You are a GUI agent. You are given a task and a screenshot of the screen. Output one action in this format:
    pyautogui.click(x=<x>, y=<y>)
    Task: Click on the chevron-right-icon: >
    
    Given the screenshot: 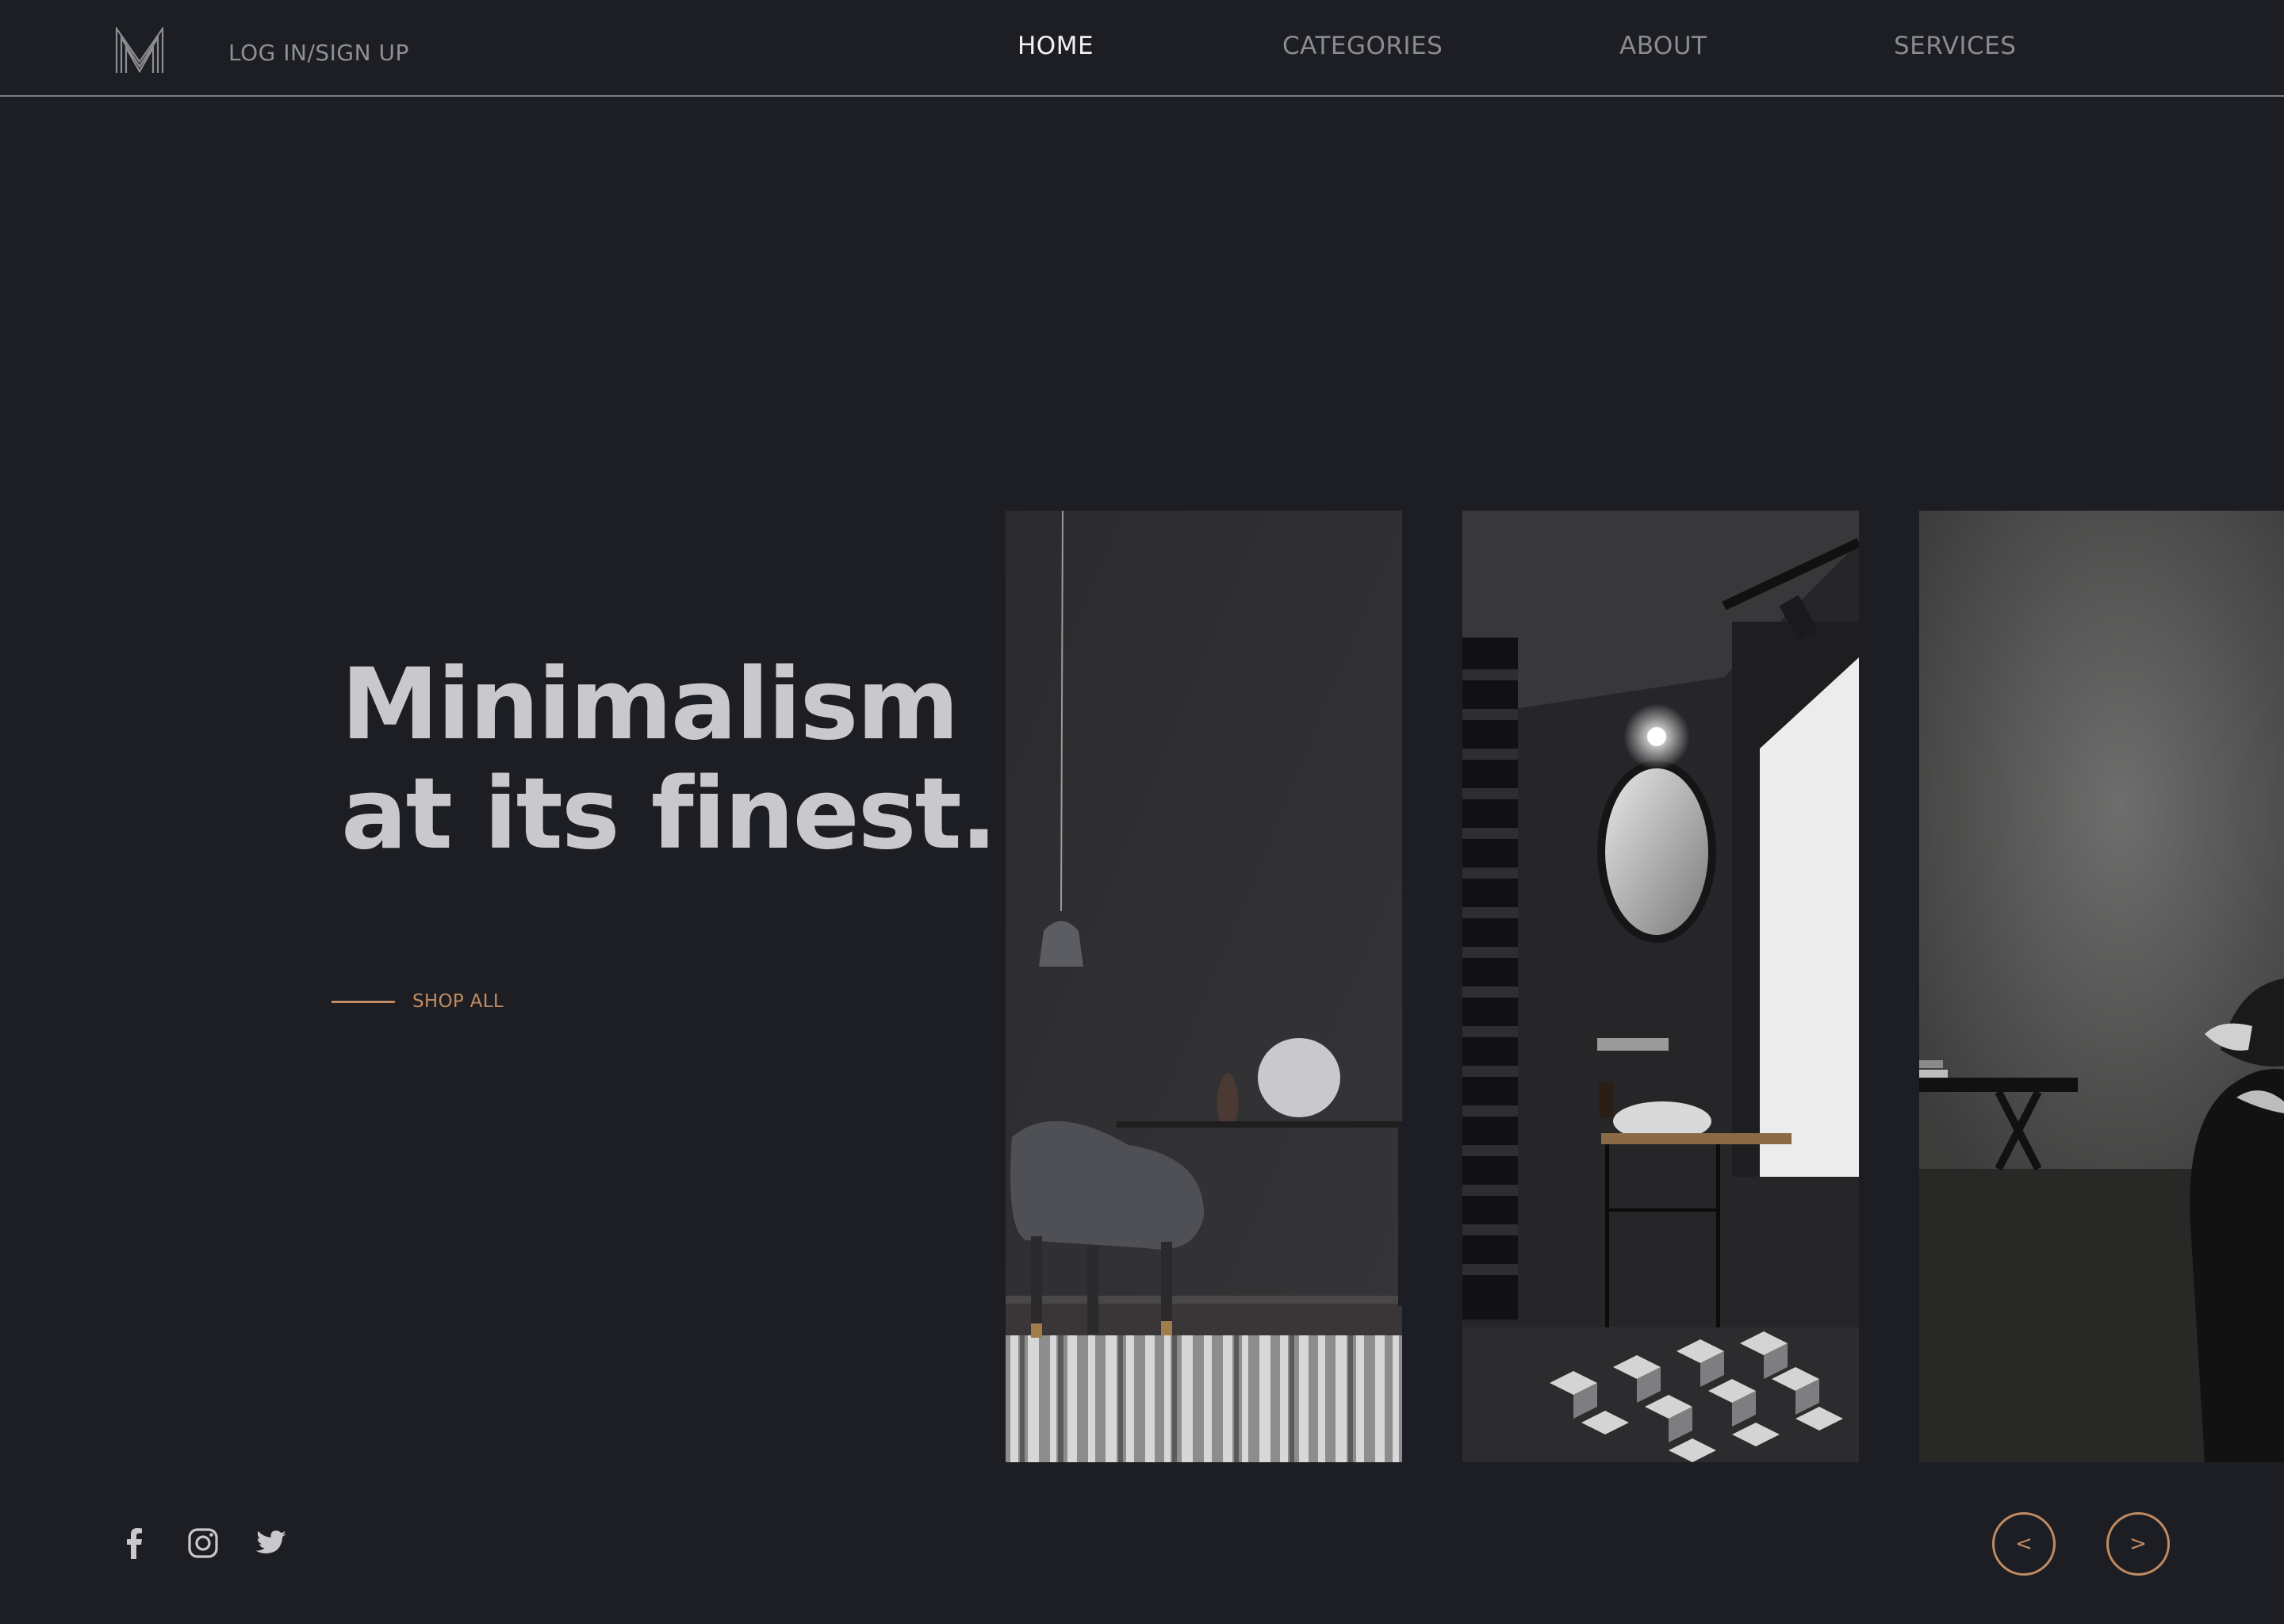 What is the action you would take?
    pyautogui.click(x=2138, y=1544)
    